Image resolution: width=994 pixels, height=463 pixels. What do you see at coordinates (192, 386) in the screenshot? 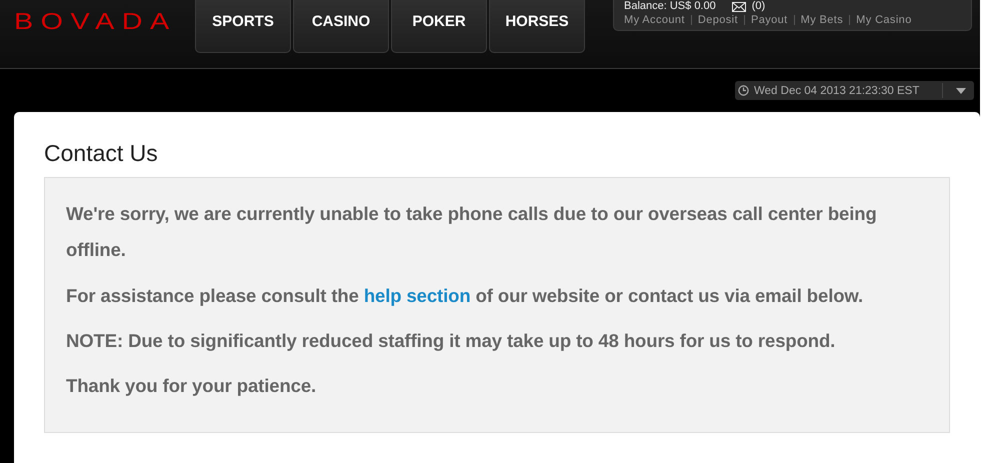
I see `notice-paragraph: Thank you for your patience.` at bounding box center [192, 386].